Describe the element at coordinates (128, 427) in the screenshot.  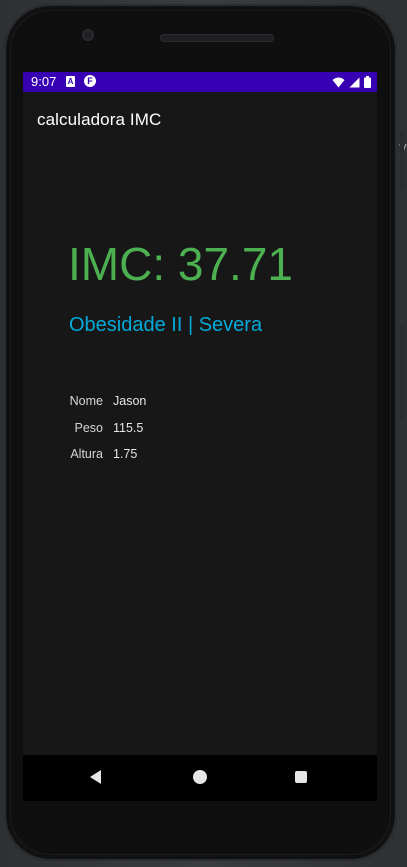
I see `detail-value: 115.5` at that location.